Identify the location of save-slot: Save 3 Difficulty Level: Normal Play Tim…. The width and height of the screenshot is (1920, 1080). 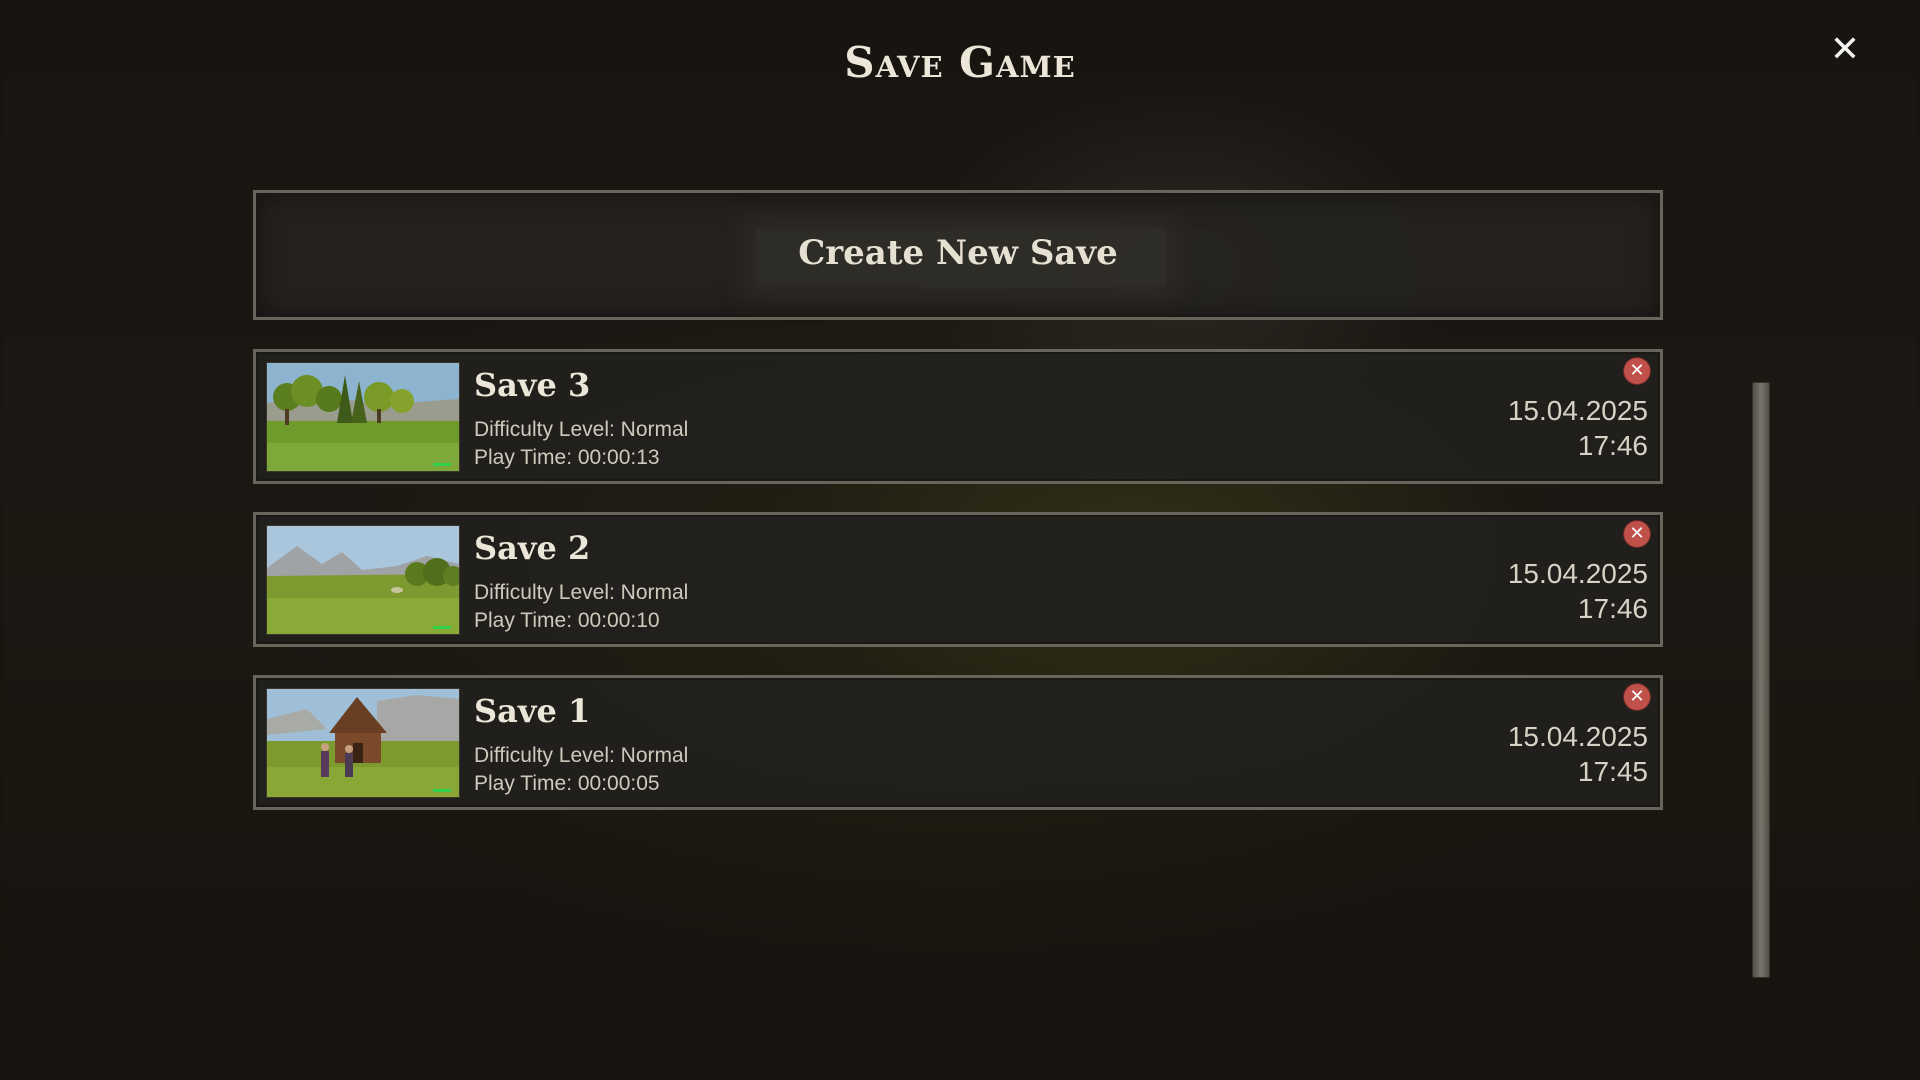
(958, 416).